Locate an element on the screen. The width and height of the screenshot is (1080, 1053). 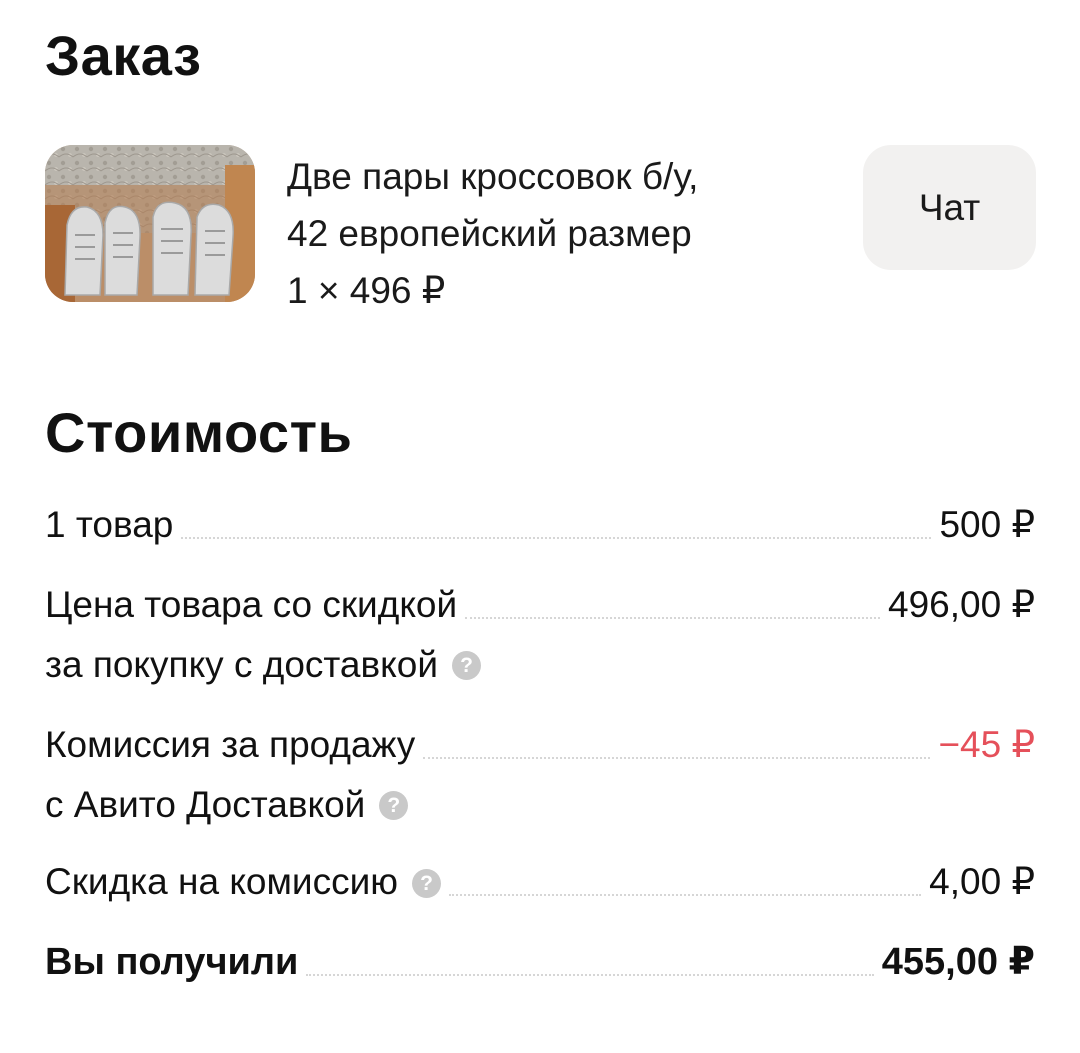
cost-row-label: Вы получили is located at coordinates (172, 962).